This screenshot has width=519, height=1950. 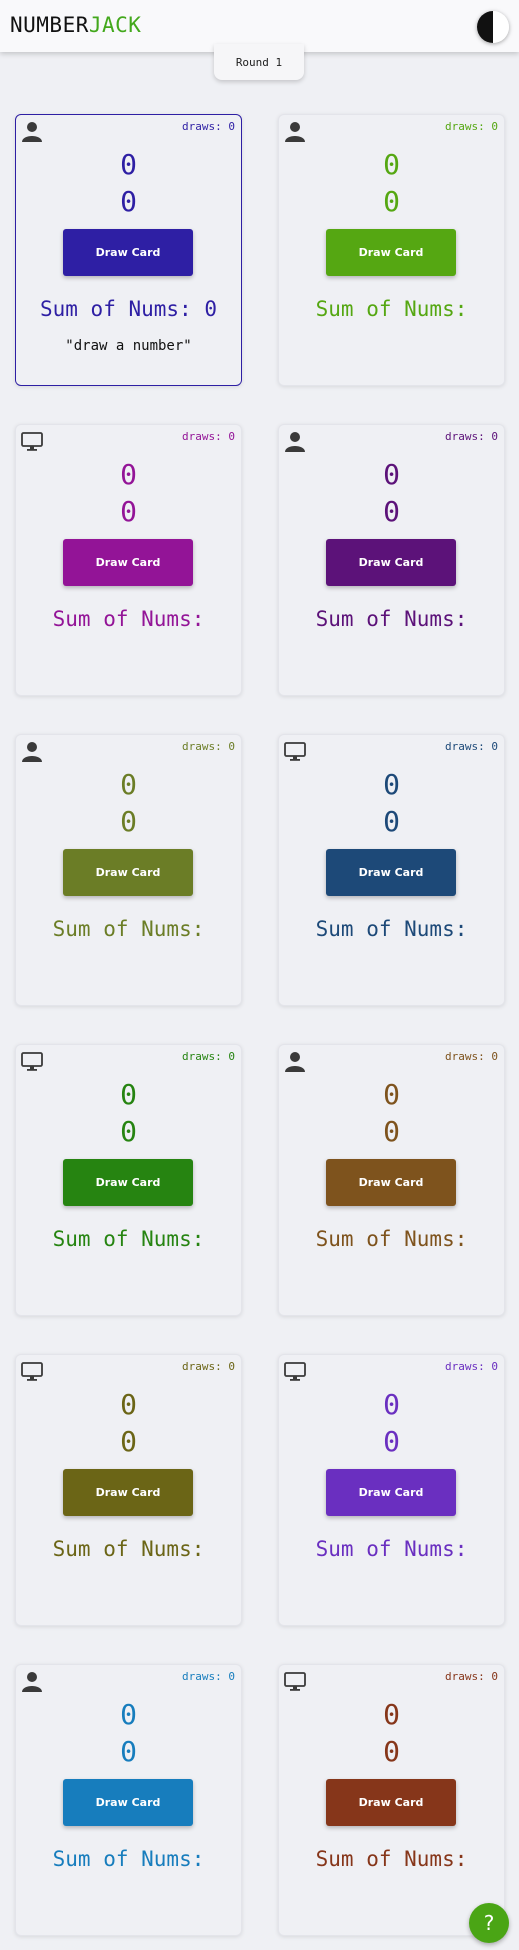 What do you see at coordinates (489, 1923) in the screenshot?
I see `help-button: ?` at bounding box center [489, 1923].